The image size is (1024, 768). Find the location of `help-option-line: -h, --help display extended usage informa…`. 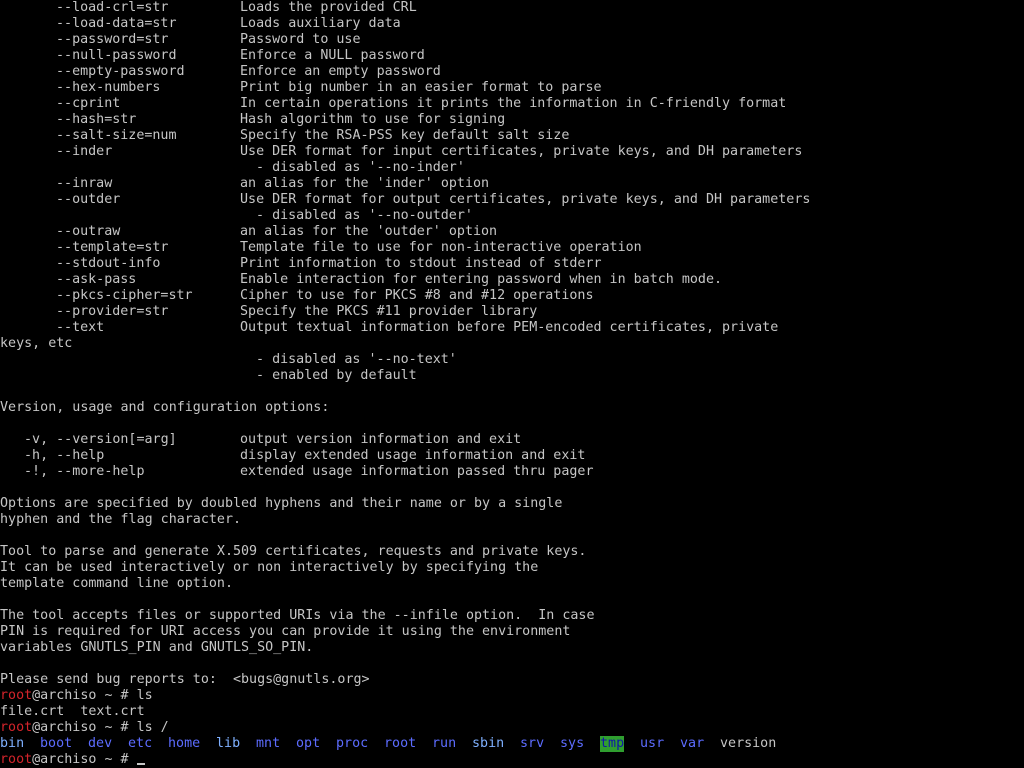

help-option-line: -h, --help display extended usage informa… is located at coordinates (512, 456).